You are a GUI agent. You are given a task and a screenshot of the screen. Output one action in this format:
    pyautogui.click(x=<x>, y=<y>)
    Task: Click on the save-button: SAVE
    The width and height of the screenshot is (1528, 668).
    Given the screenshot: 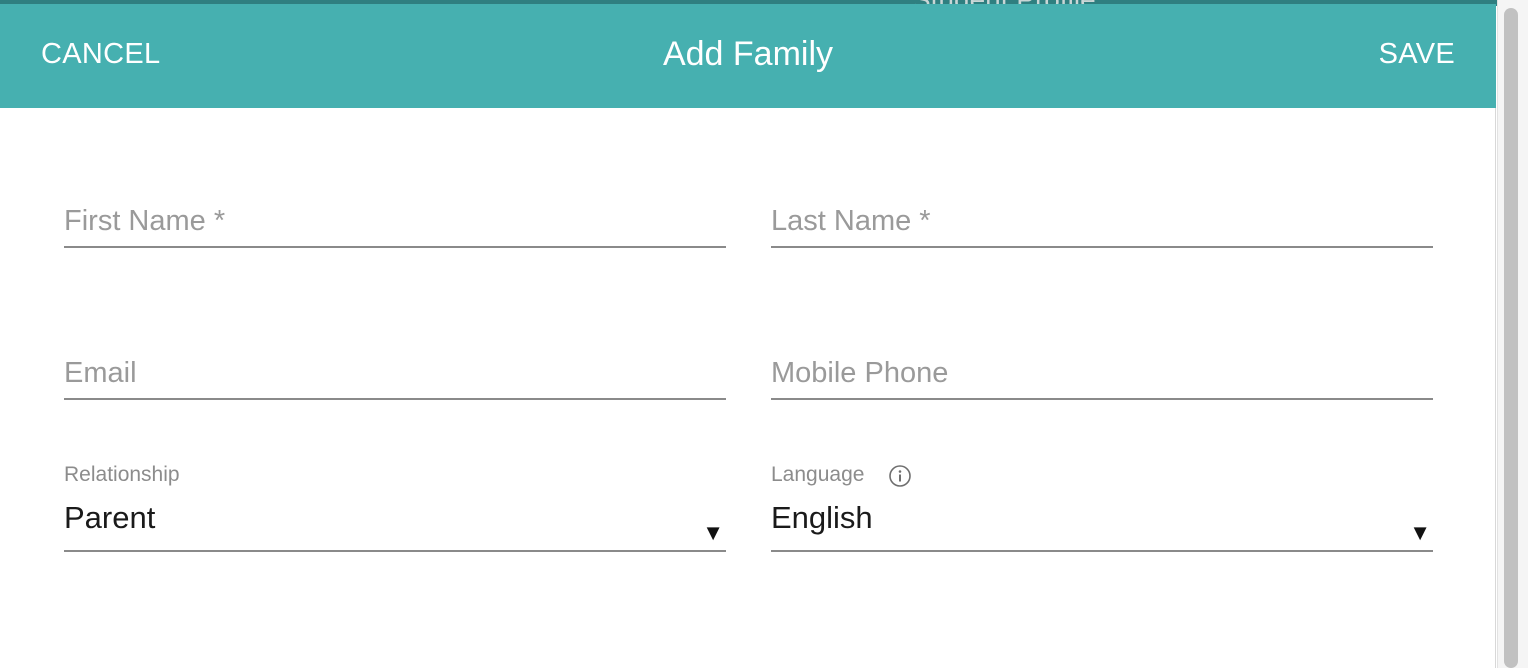 What is the action you would take?
    pyautogui.click(x=1417, y=54)
    